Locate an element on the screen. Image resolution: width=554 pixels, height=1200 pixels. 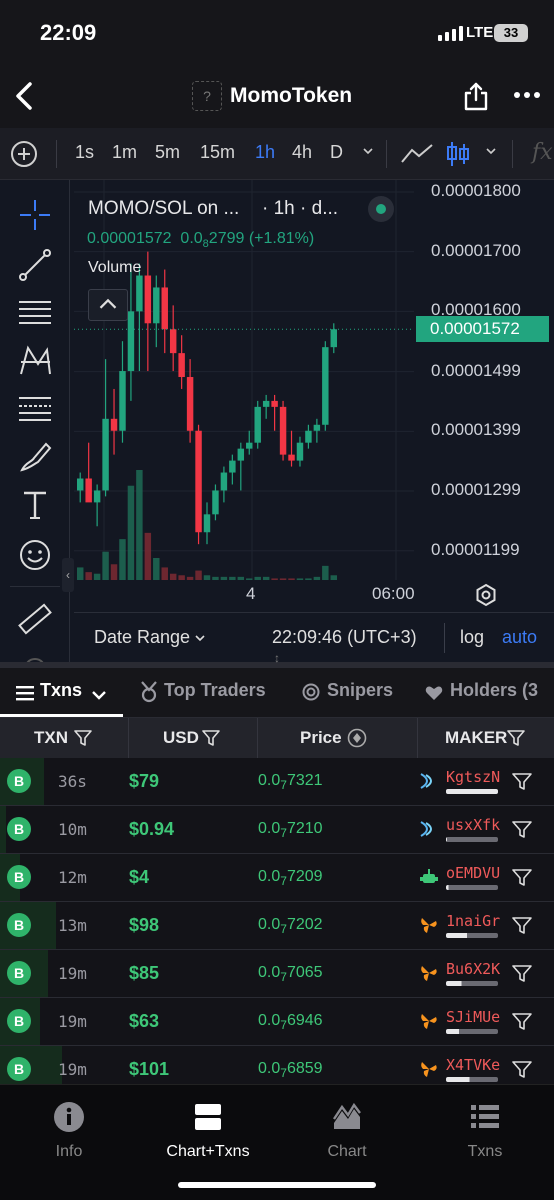
text-tool-icon is located at coordinates (35, 505).